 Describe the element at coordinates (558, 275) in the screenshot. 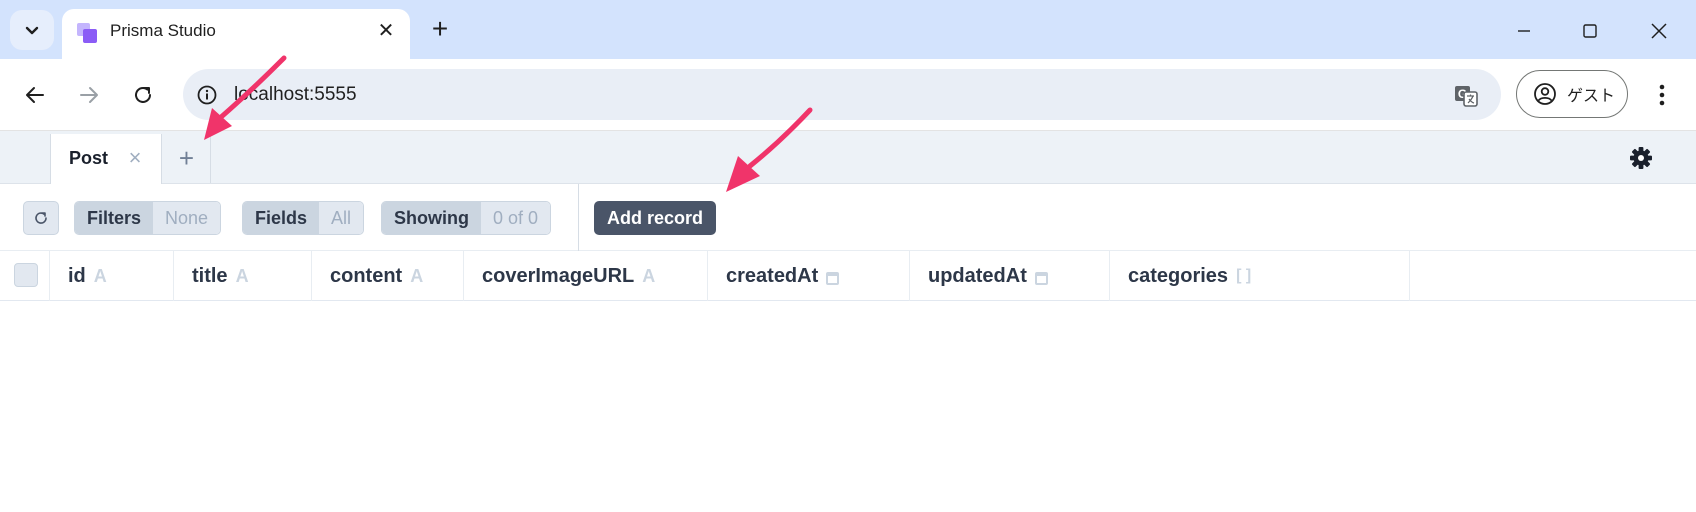

I see `column-name: coverImageURL` at that location.